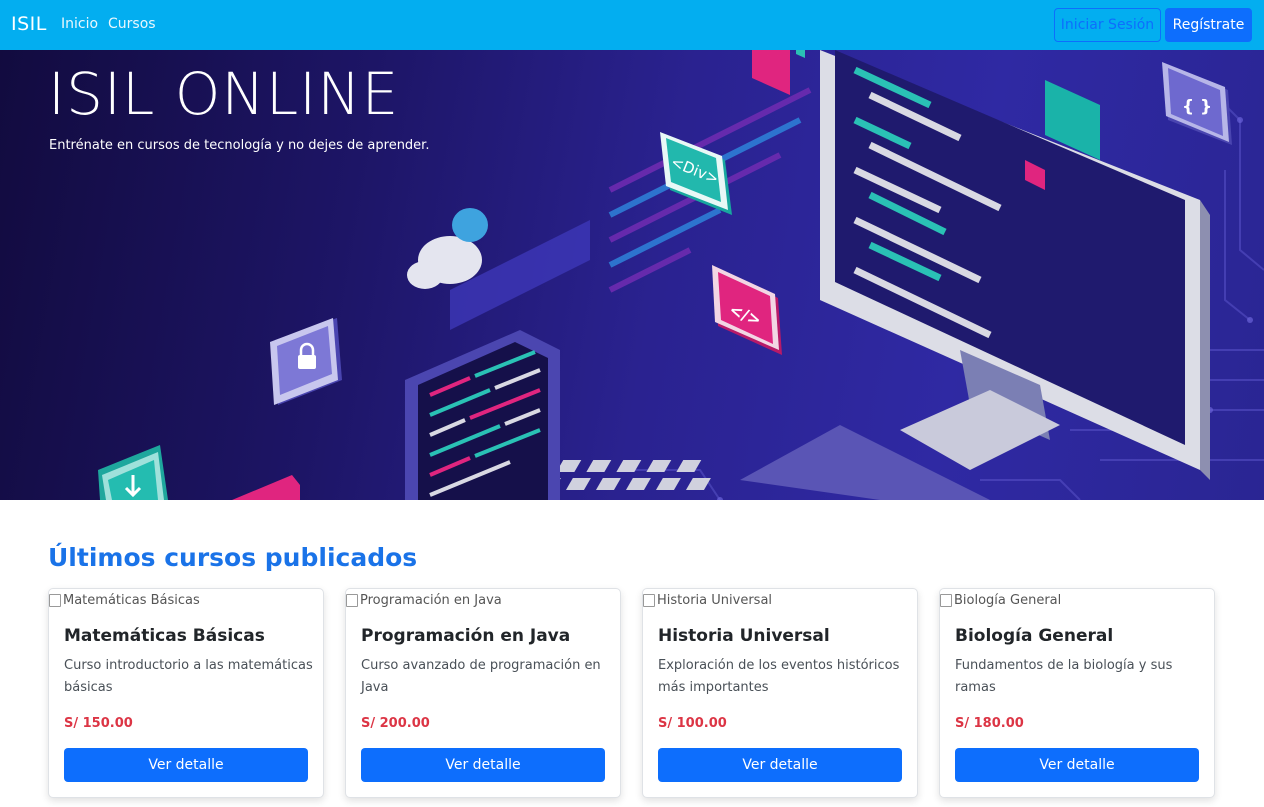 The height and width of the screenshot is (807, 1264). What do you see at coordinates (1064, 676) in the screenshot?
I see `course-description: Fundamentos de la biología y sus ramas` at bounding box center [1064, 676].